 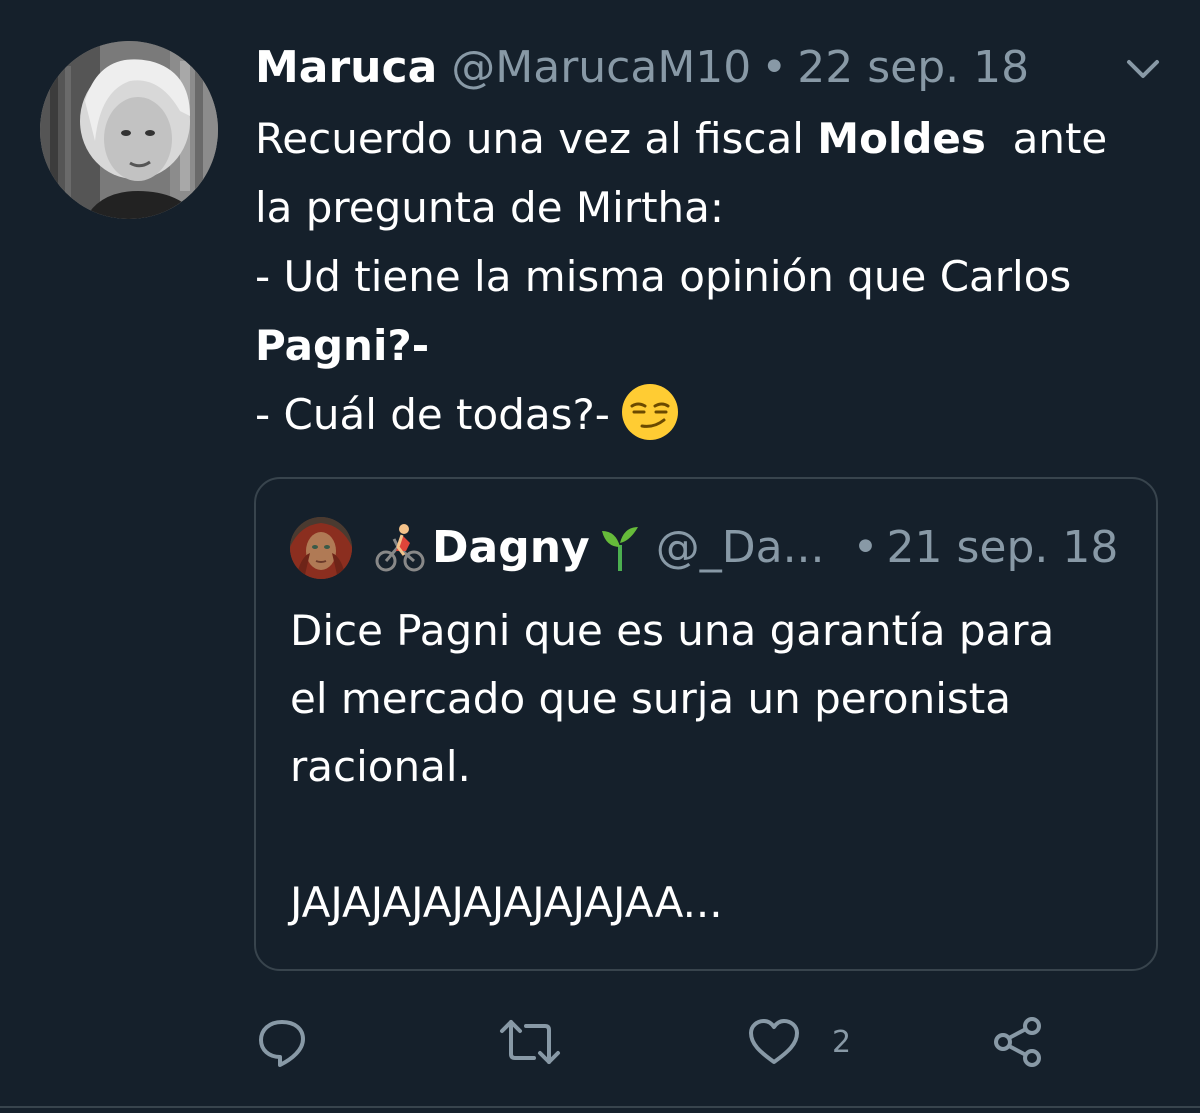 I want to click on tweet-text-line: - Cuál de todas?-, so click(x=715, y=414).